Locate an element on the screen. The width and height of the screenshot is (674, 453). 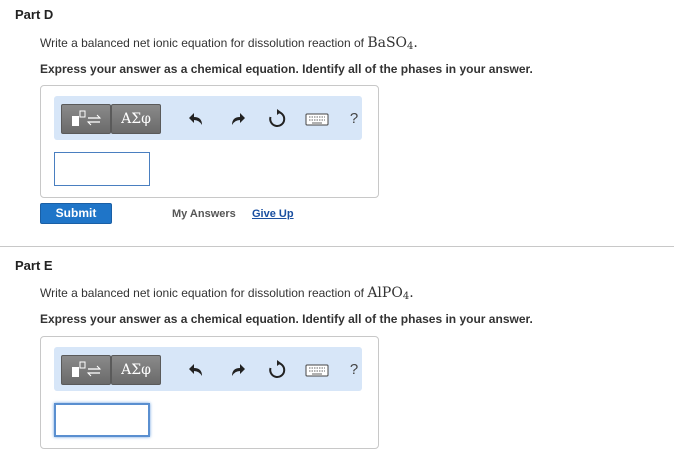
my-answers-link: My Answers is located at coordinates (204, 214).